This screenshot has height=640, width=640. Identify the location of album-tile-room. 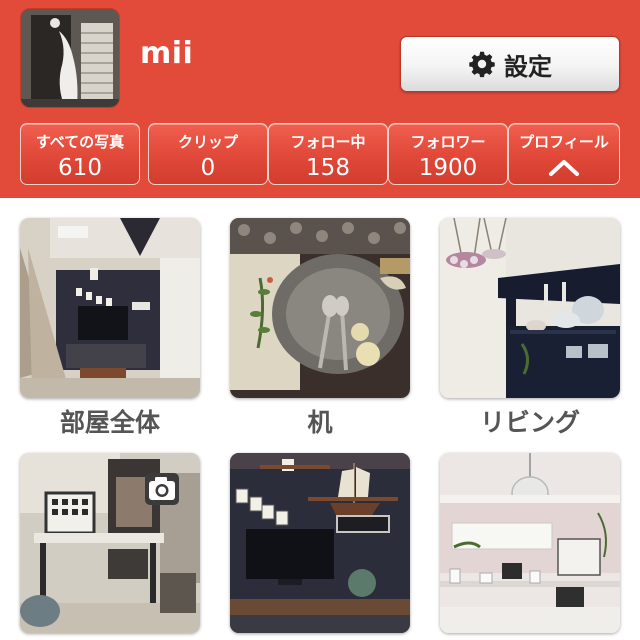
(110, 308).